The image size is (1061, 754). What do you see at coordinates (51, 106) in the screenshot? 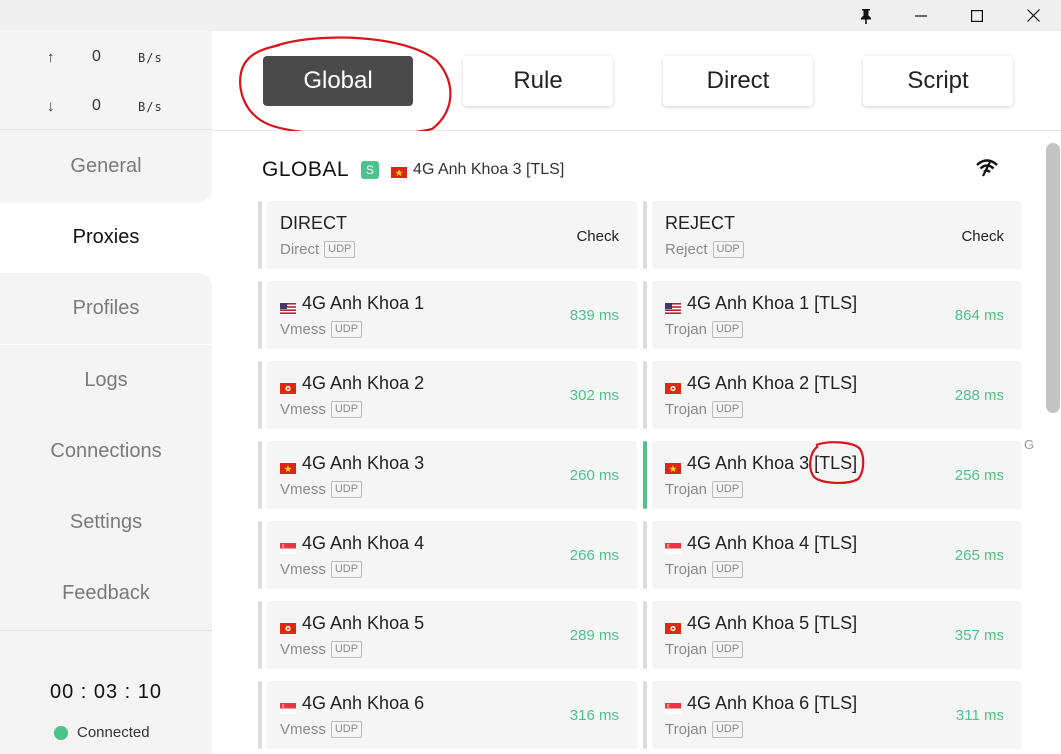
I see `download-arrow-icon: ↓` at bounding box center [51, 106].